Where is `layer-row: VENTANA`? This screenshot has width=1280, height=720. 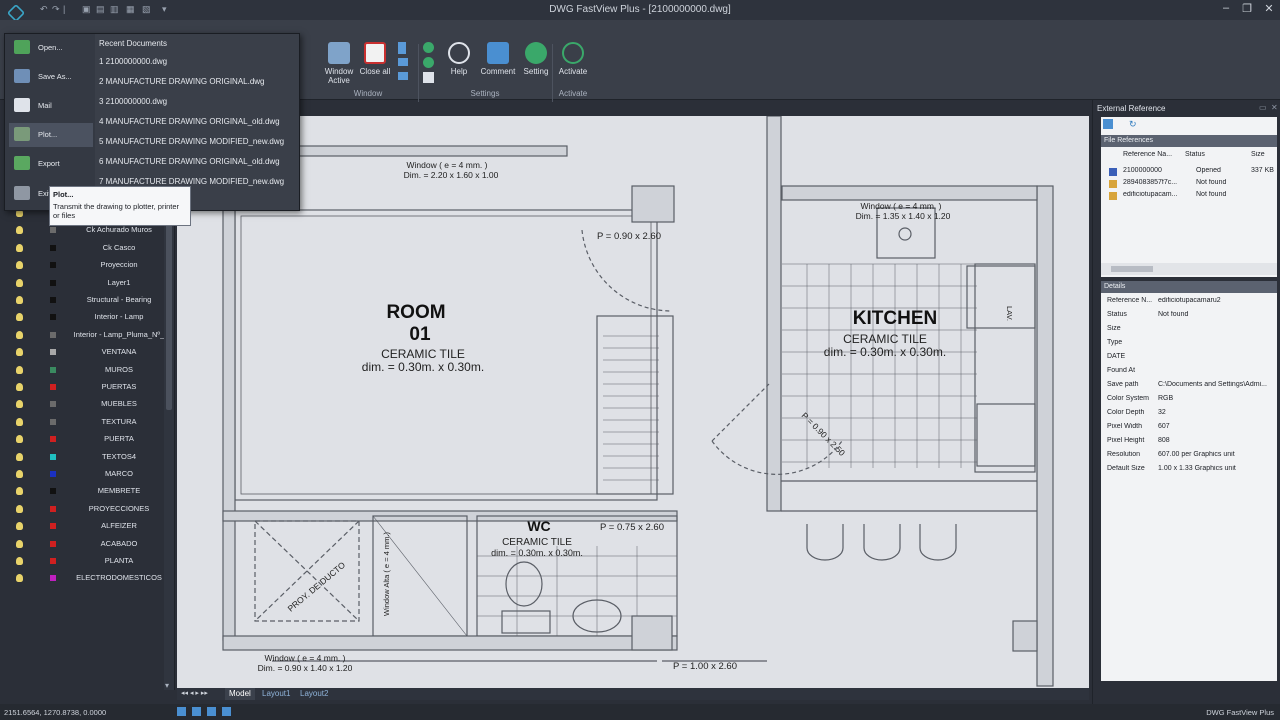 layer-row: VENTANA is located at coordinates (82, 352).